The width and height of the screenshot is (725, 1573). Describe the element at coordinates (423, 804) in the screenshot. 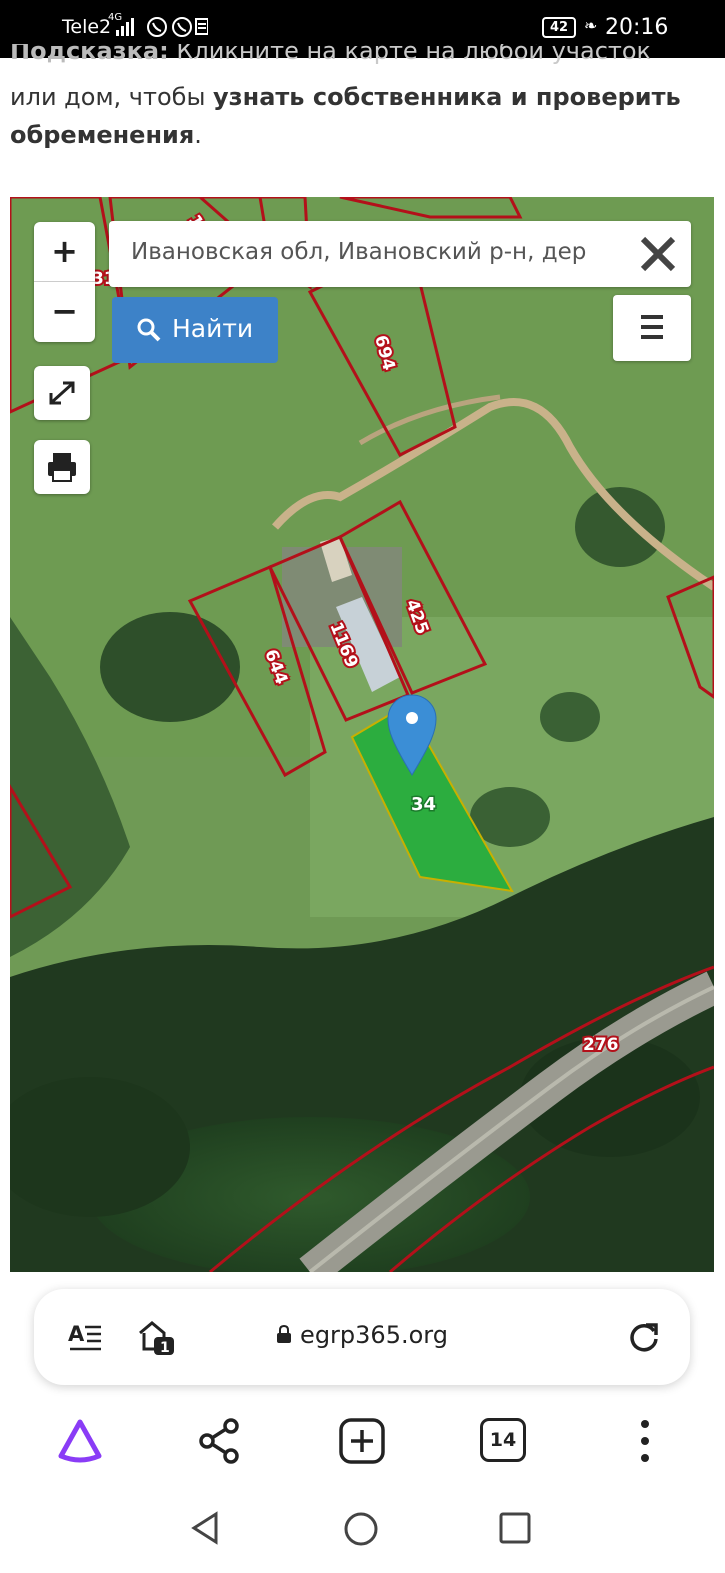

I see `selected-parcel-label: 34` at that location.